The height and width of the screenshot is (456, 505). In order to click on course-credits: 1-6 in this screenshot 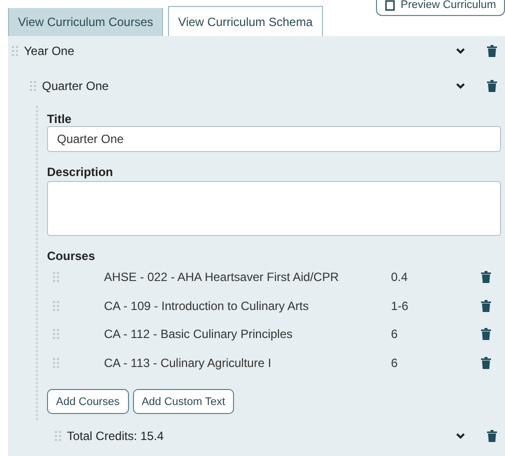, I will do `click(400, 305)`.